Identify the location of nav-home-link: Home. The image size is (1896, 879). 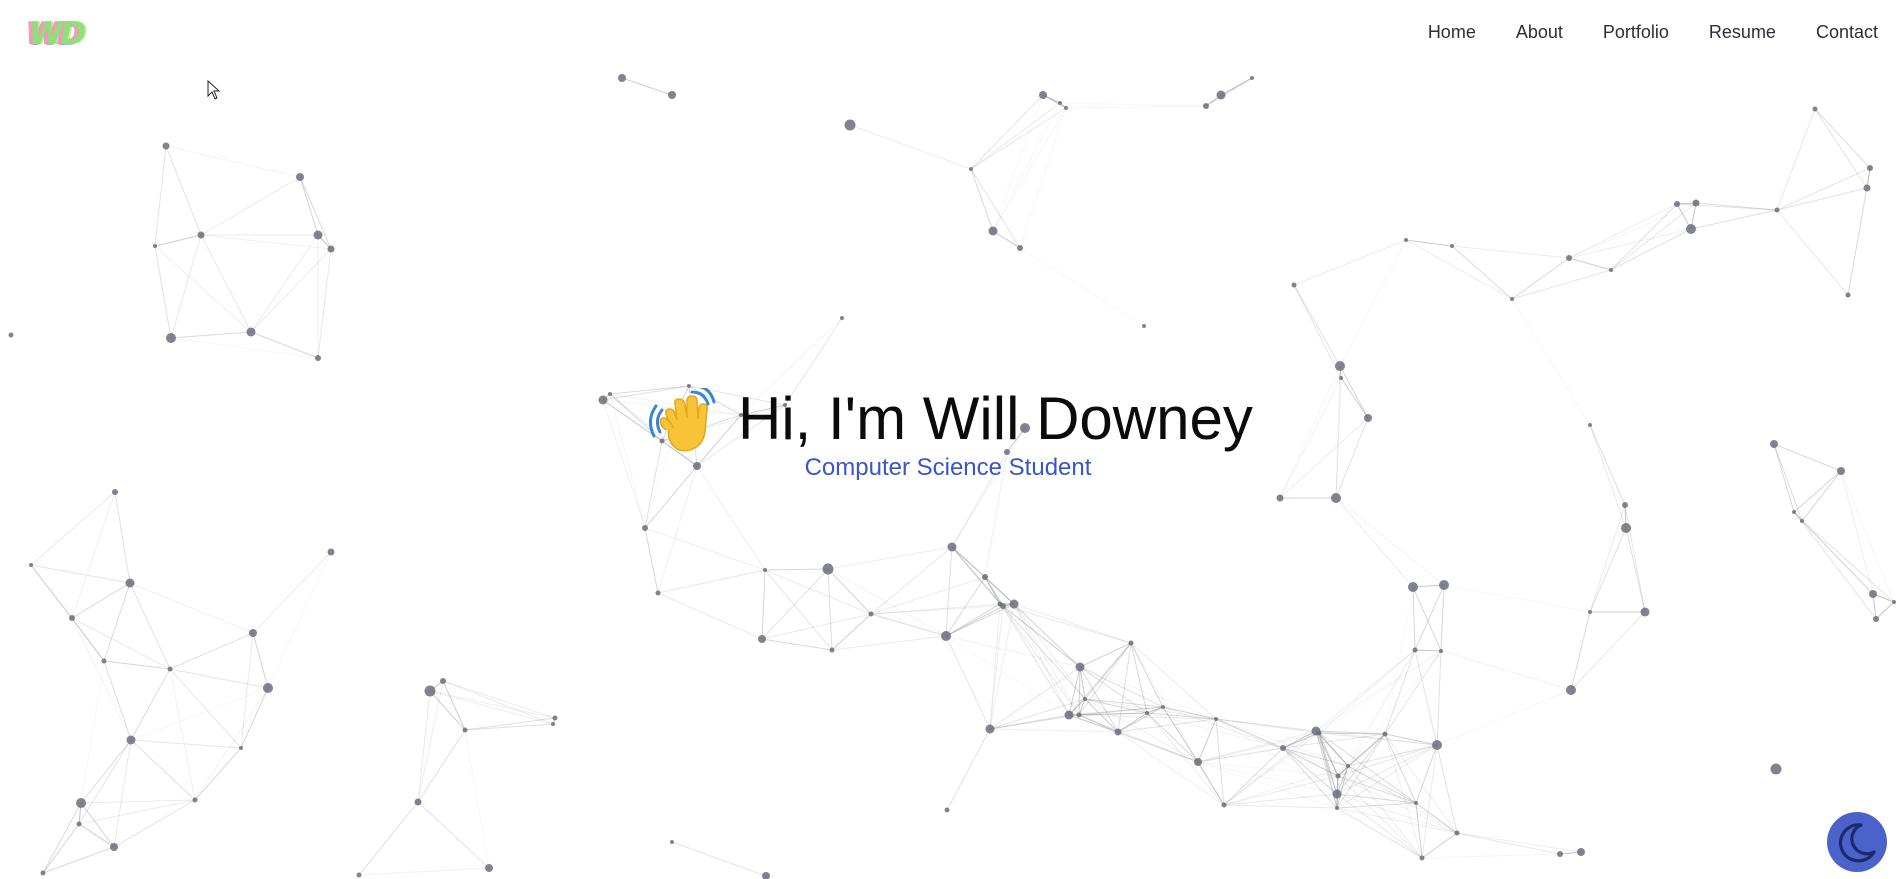
(1452, 32).